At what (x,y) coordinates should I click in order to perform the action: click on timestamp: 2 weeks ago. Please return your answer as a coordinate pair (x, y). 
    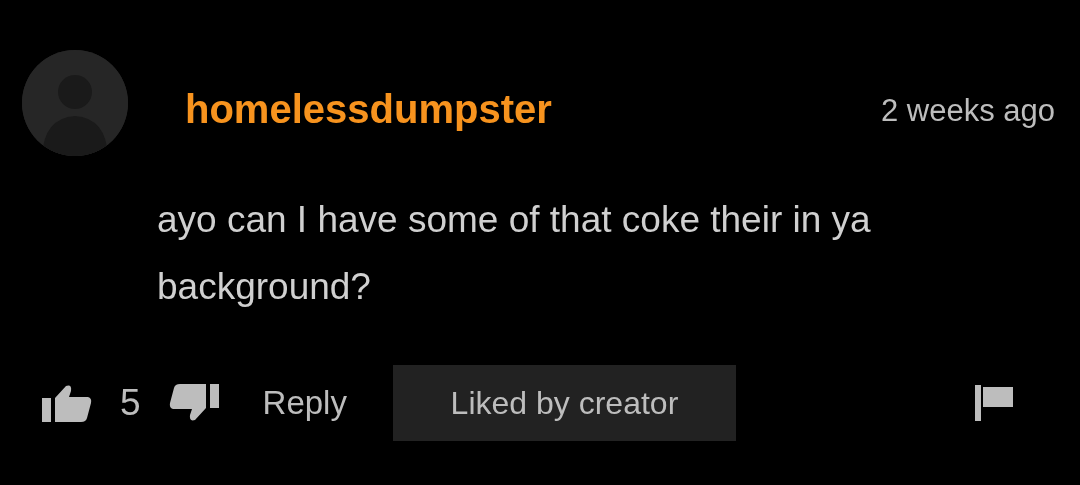
    Looking at the image, I should click on (967, 111).